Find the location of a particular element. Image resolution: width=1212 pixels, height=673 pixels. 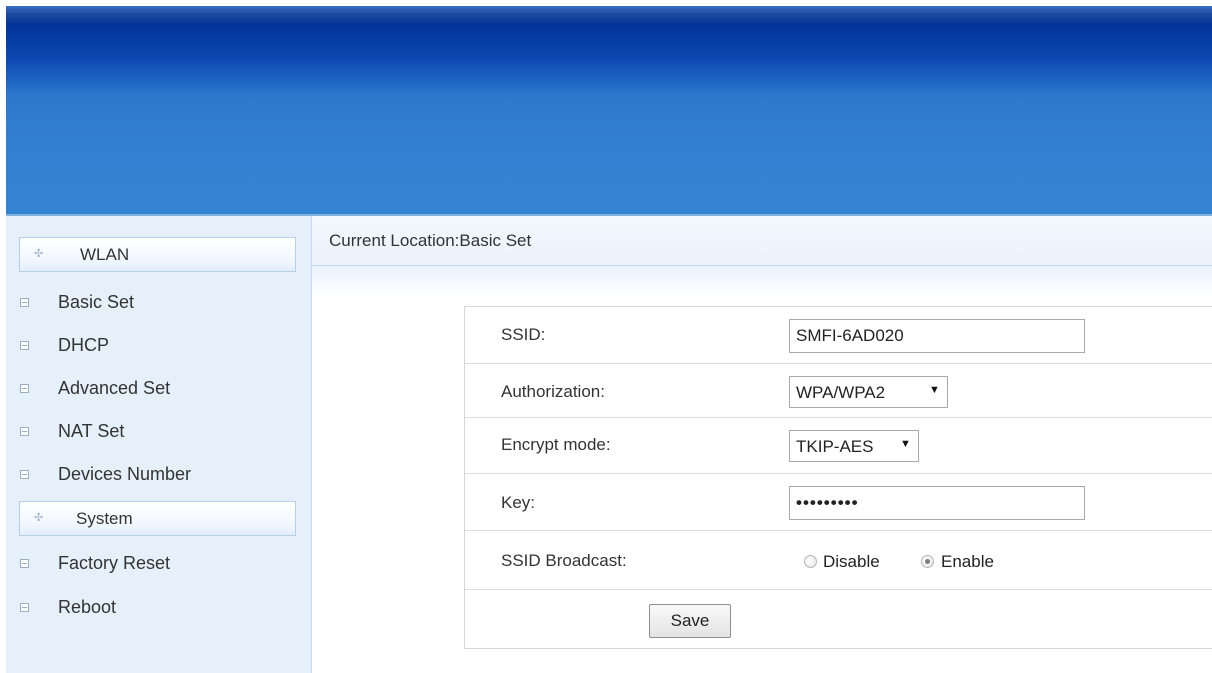

encrypt-mode-label: Encrypt mode: is located at coordinates (556, 444).